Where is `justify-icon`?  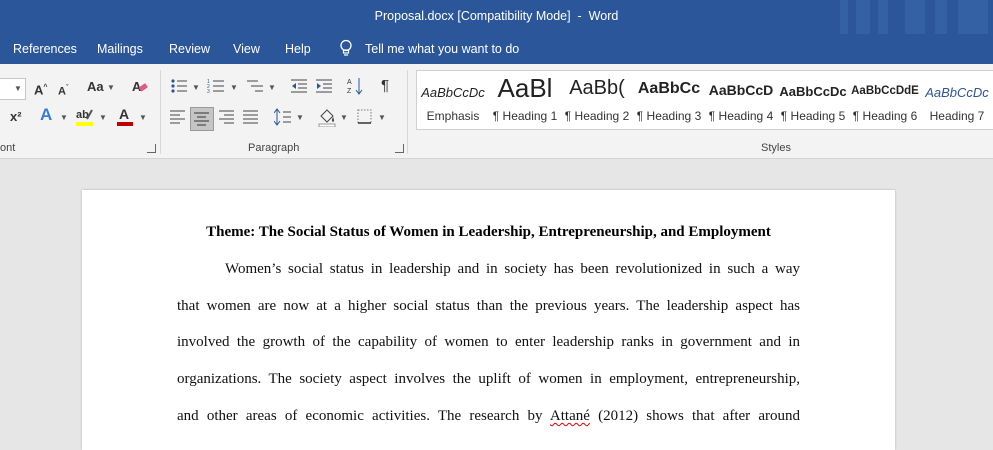
justify-icon is located at coordinates (251, 117).